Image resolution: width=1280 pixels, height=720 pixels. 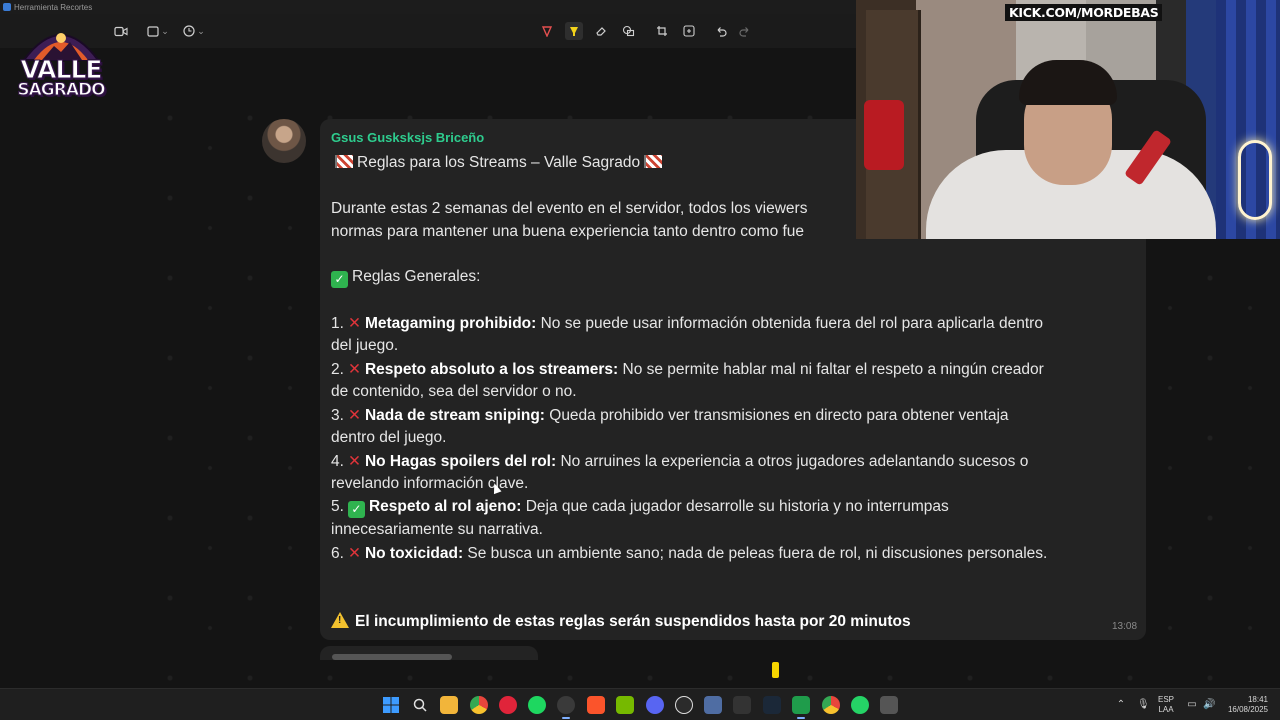 What do you see at coordinates (61, 69) in the screenshot?
I see `logo-word-valle: VALLE` at bounding box center [61, 69].